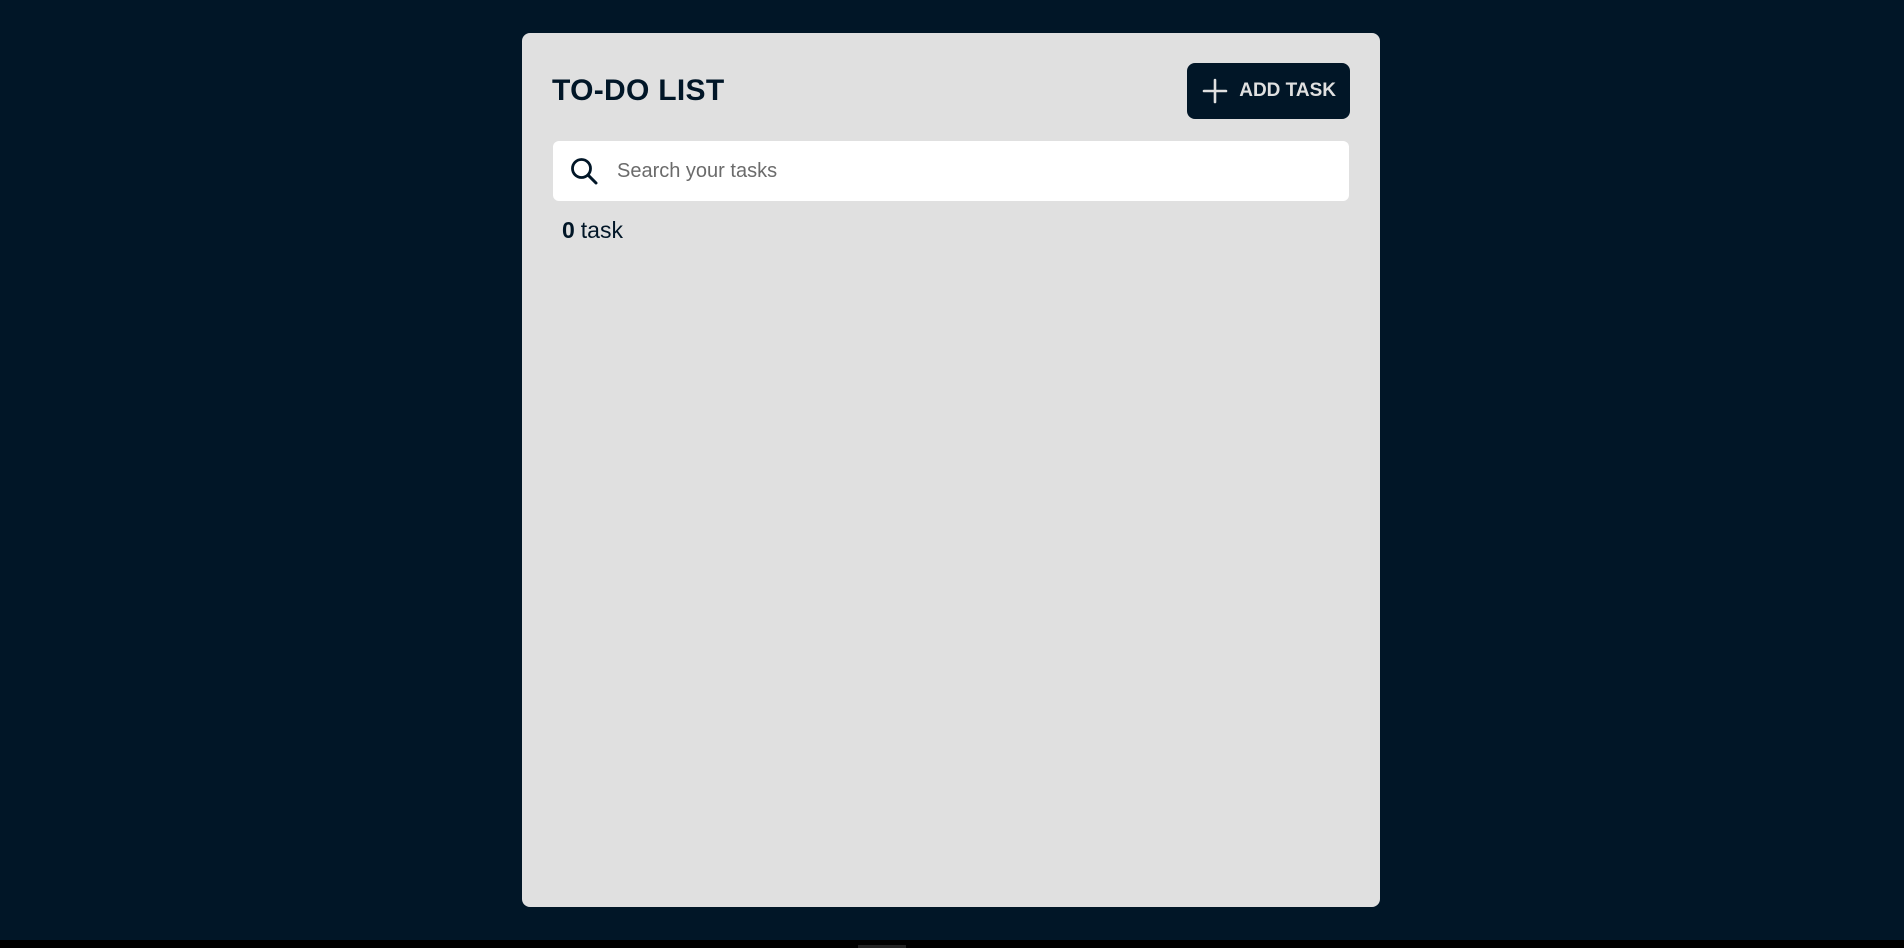 The image size is (1904, 948). What do you see at coordinates (601, 230) in the screenshot?
I see `task-count-unit: task` at bounding box center [601, 230].